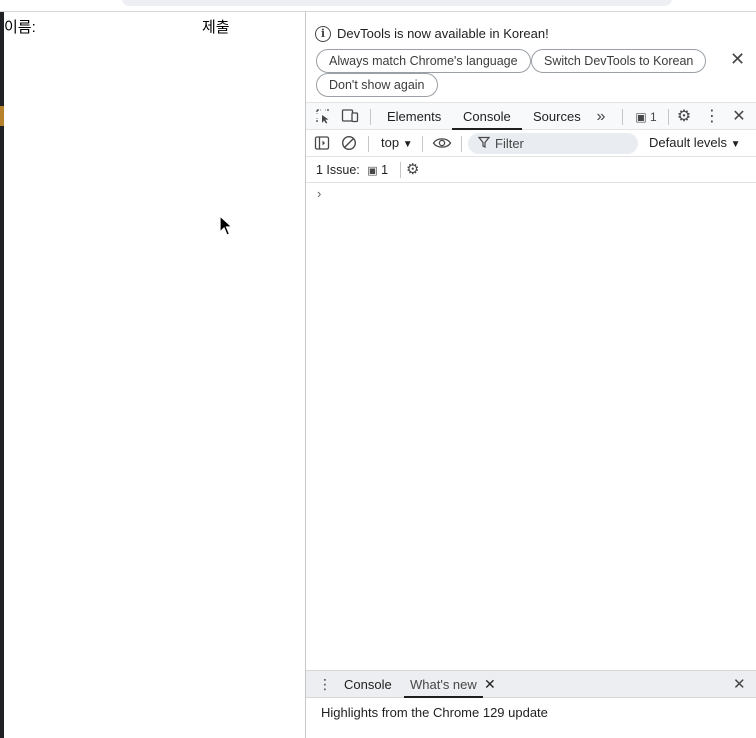 The width and height of the screenshot is (756, 738). Describe the element at coordinates (319, 193) in the screenshot. I see `console-prompt: ›` at that location.